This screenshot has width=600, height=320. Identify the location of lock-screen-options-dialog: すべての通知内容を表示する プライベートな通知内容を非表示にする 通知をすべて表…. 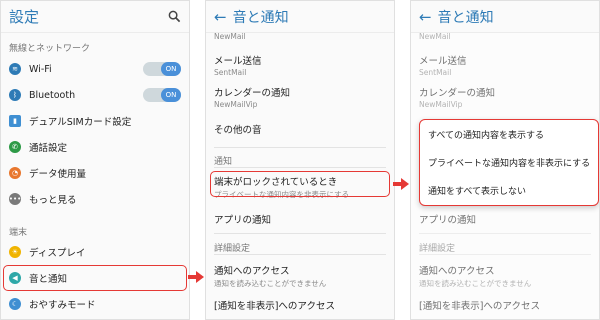
(509, 162).